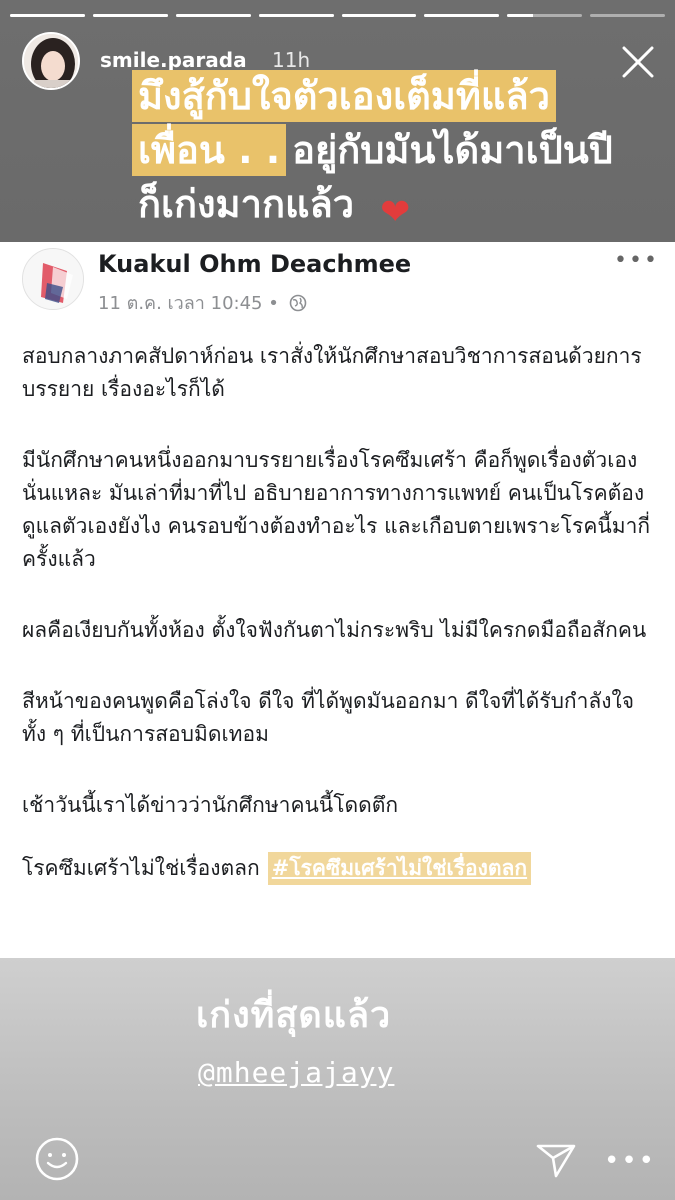  Describe the element at coordinates (141, 868) in the screenshot. I see `post-last-line-text: โรคซึมเศร้าไม่ใช่เรื่องตลก` at that location.